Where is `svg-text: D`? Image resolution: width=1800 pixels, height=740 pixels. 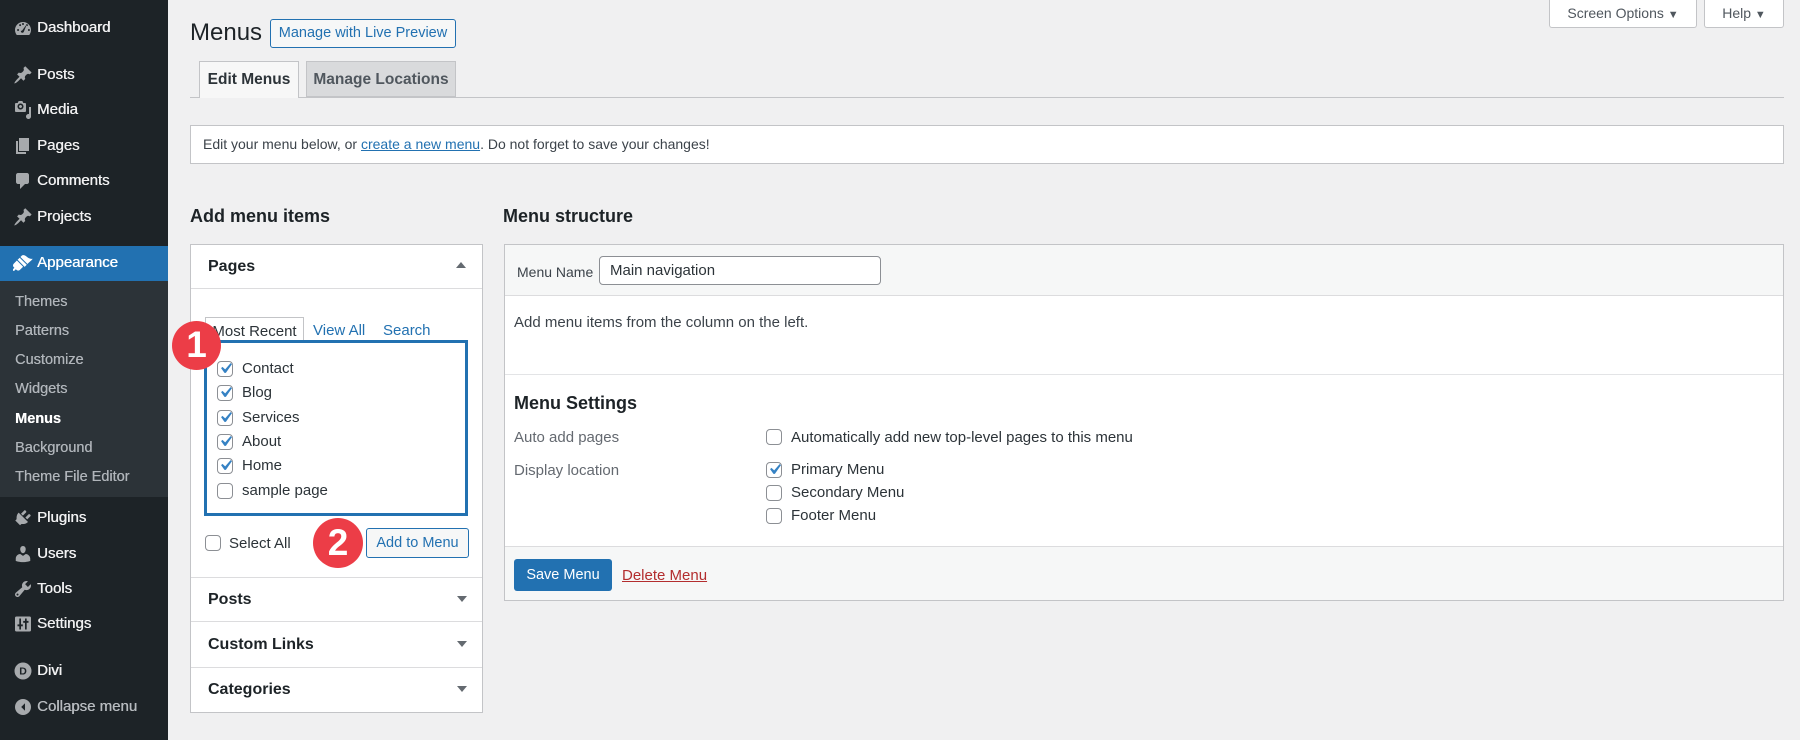
svg-text: D is located at coordinates (23, 672).